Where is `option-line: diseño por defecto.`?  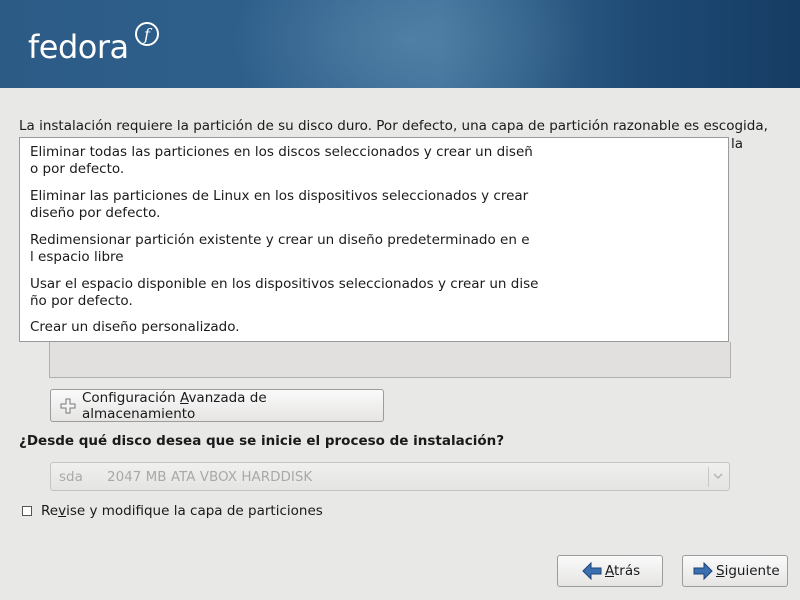
option-line: diseño por defecto. is located at coordinates (95, 213).